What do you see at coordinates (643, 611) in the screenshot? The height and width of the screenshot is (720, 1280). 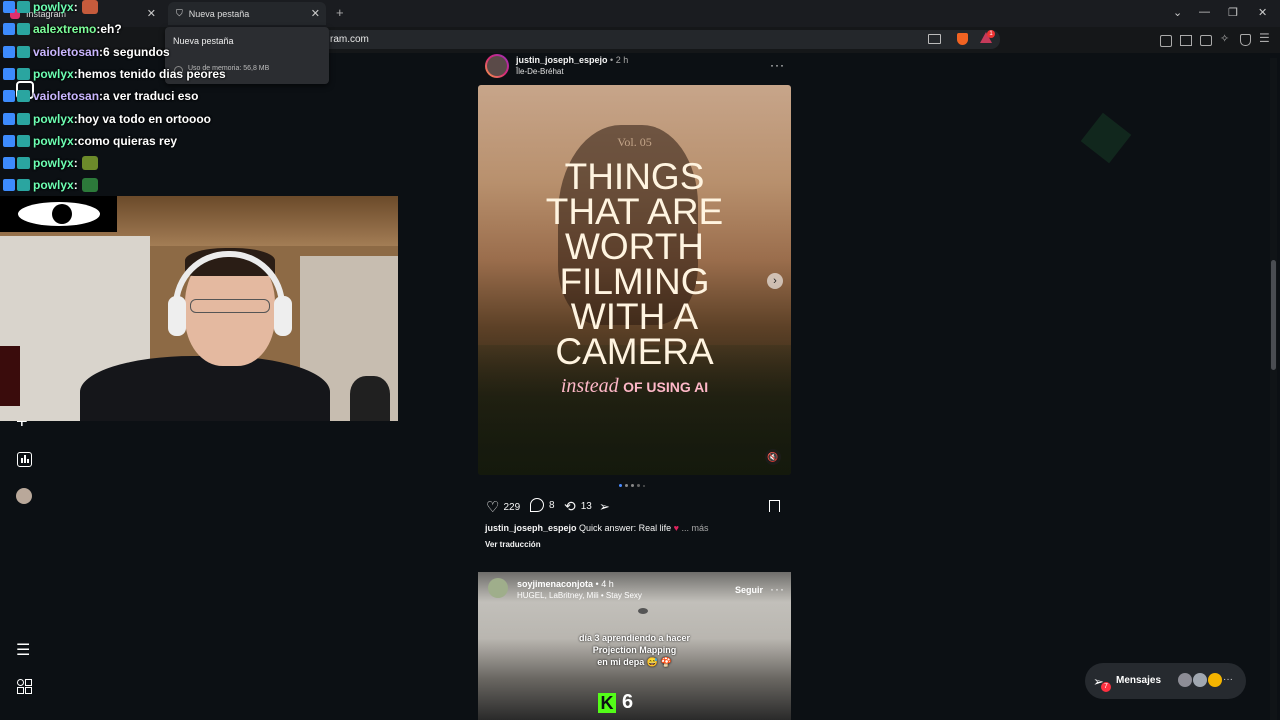 I see `ceiling-light` at bounding box center [643, 611].